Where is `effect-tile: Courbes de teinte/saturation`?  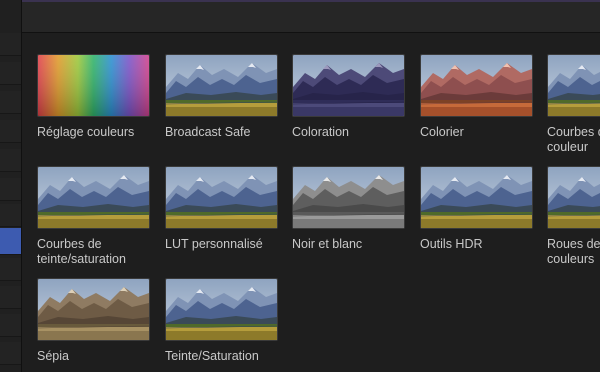
effect-tile: Courbes de teinte/saturation is located at coordinates (95, 216).